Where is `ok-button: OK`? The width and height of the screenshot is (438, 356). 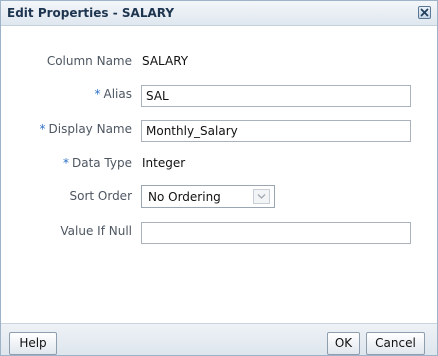
ok-button: OK is located at coordinates (343, 343).